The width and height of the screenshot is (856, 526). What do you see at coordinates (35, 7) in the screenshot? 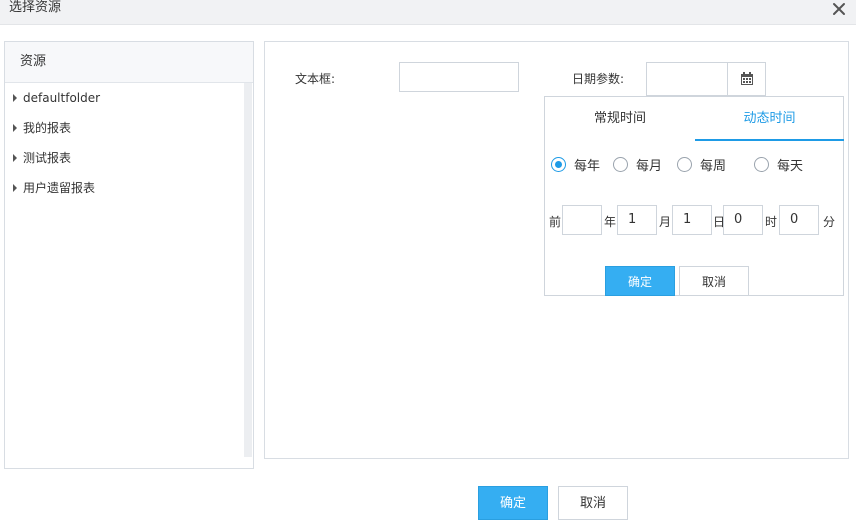
I see `dialog-title: 选择资源` at bounding box center [35, 7].